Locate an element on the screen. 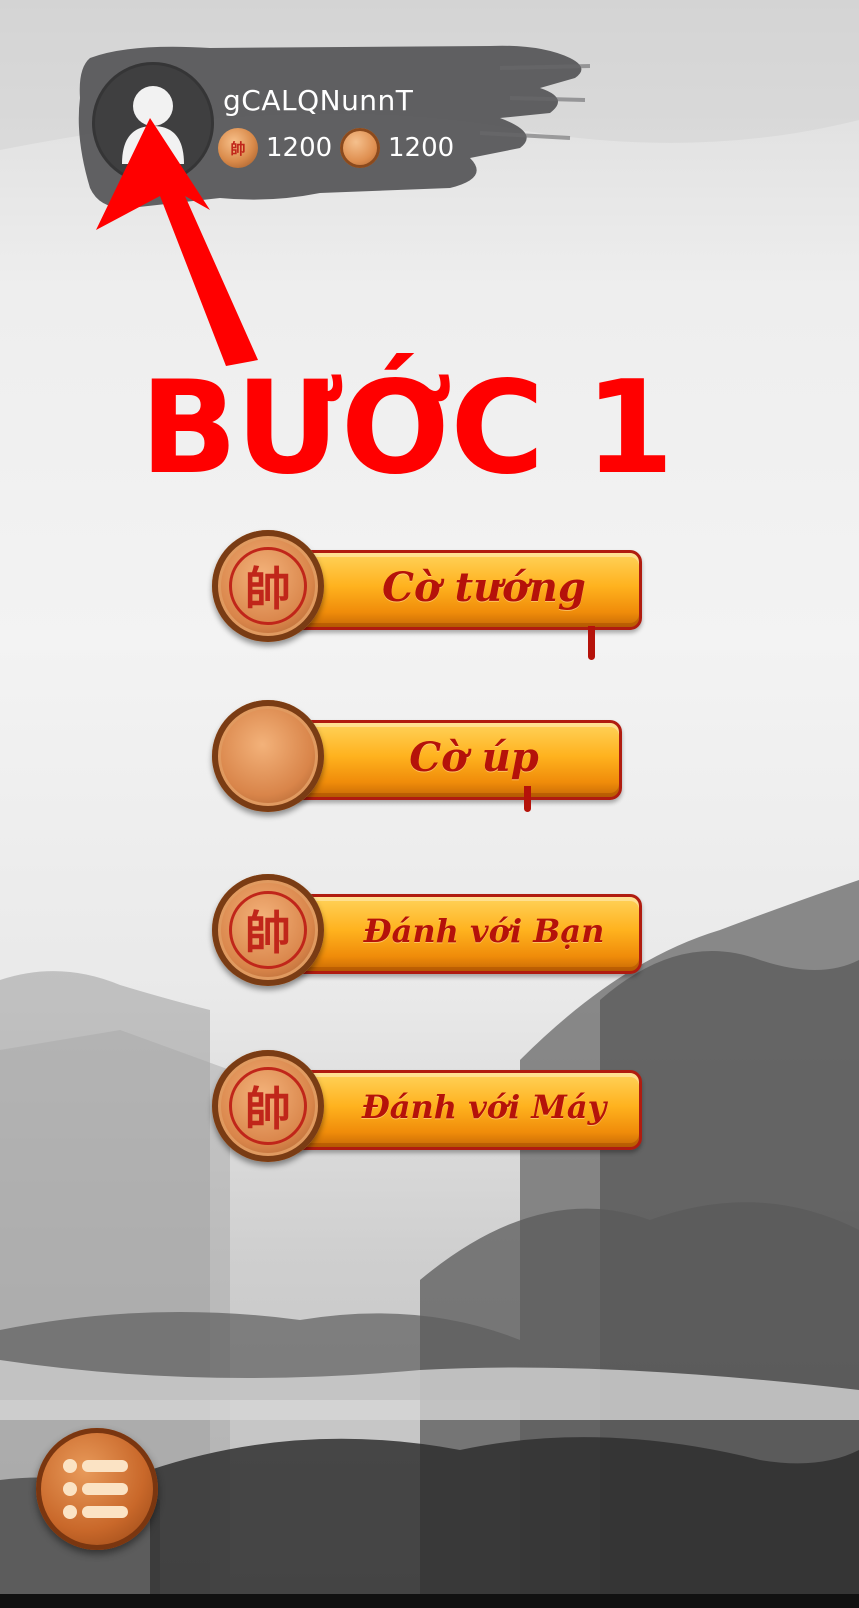  blank-piece-icon is located at coordinates (268, 756).